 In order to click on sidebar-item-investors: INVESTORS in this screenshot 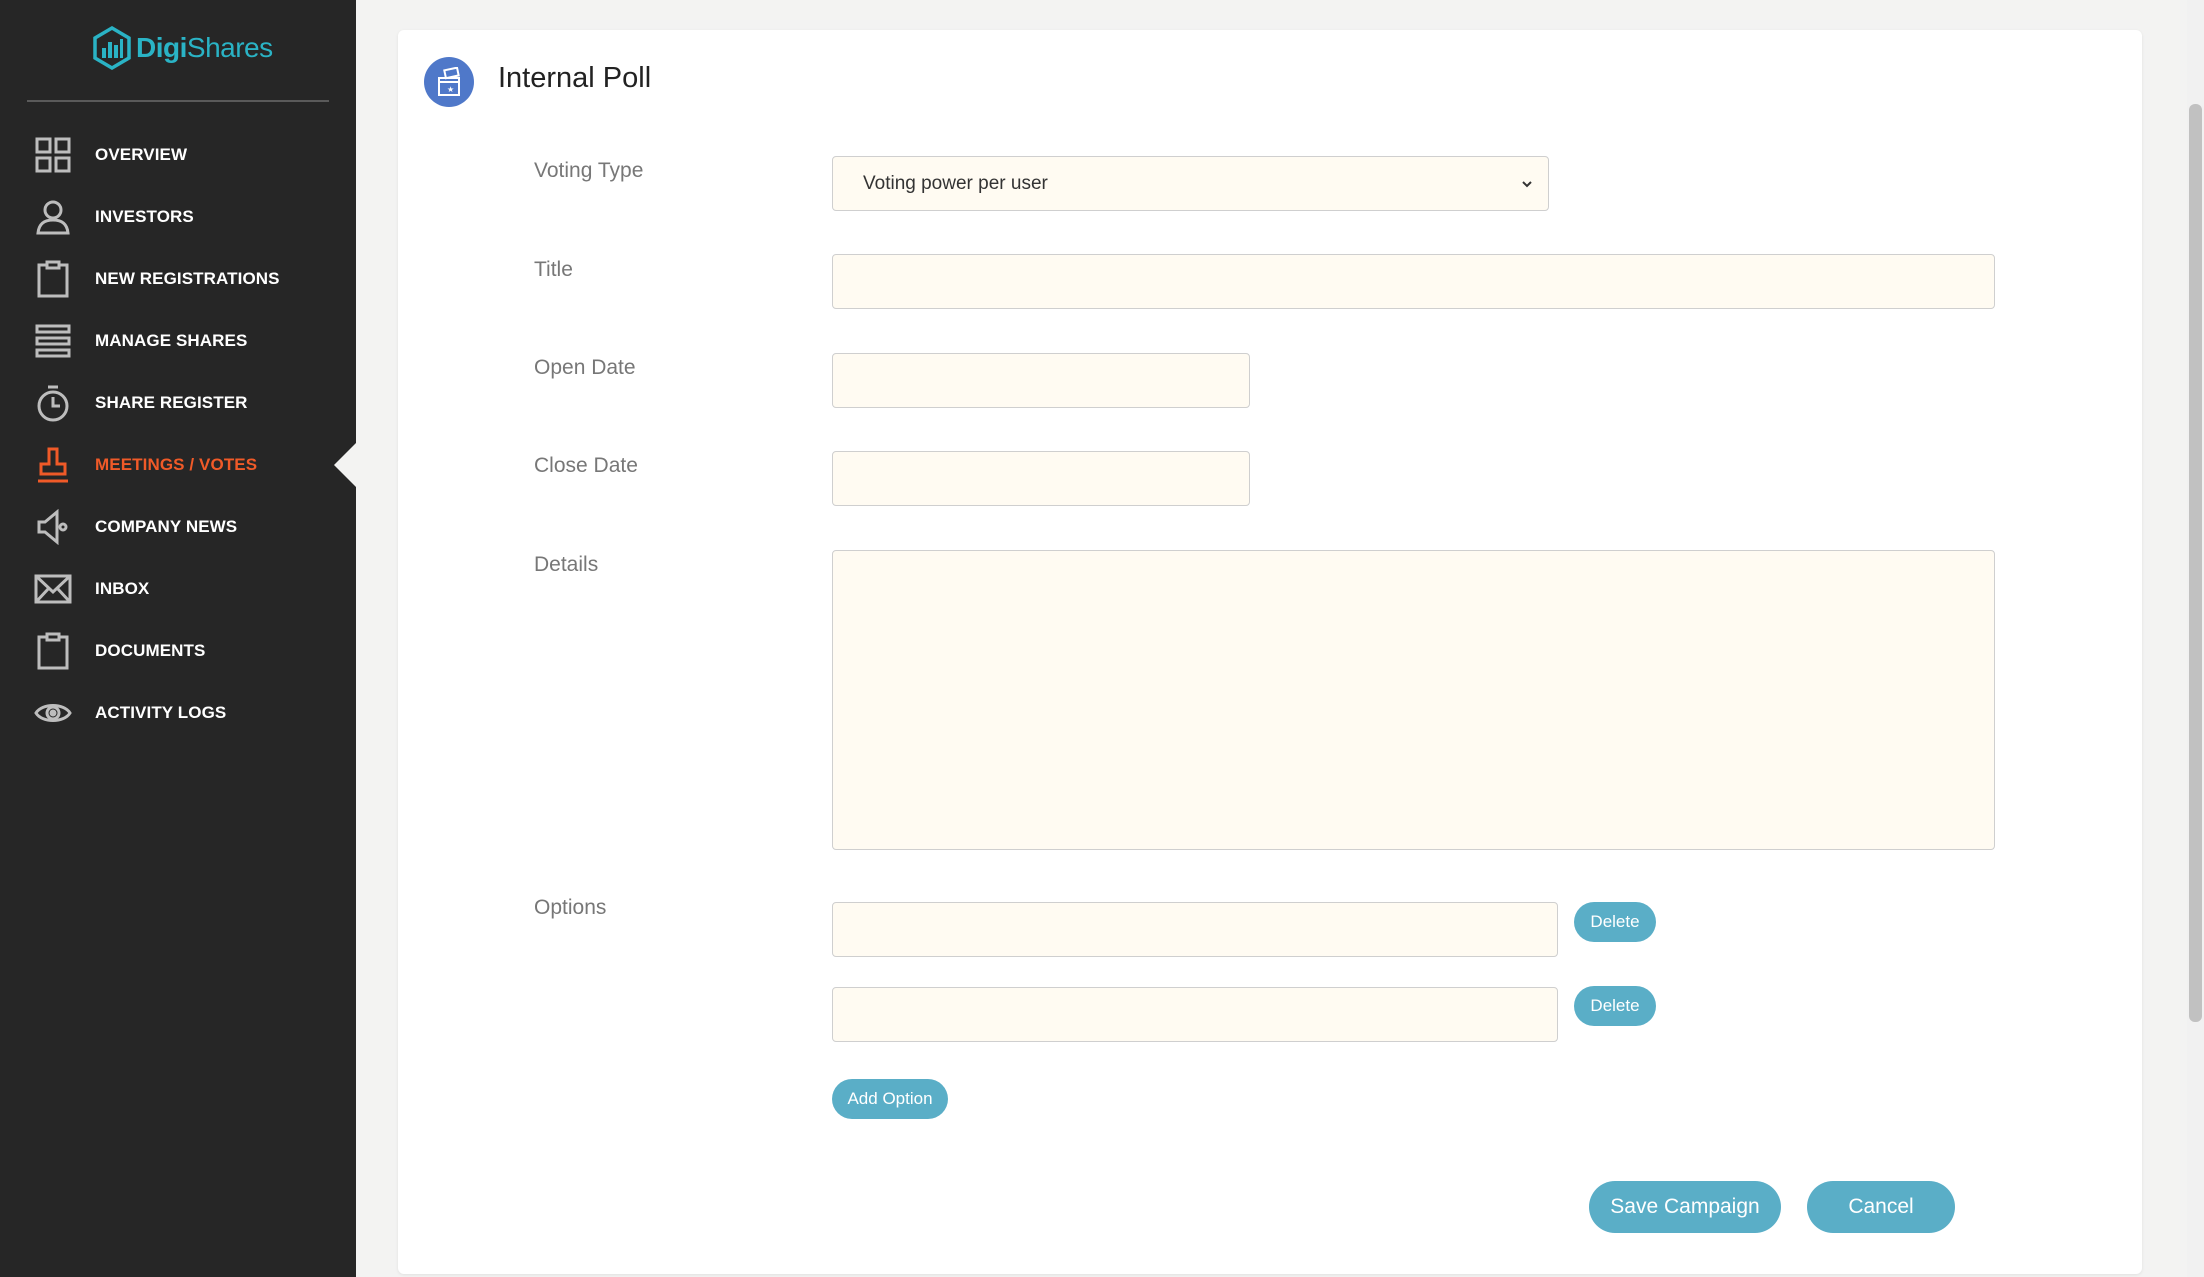, I will do `click(178, 217)`.